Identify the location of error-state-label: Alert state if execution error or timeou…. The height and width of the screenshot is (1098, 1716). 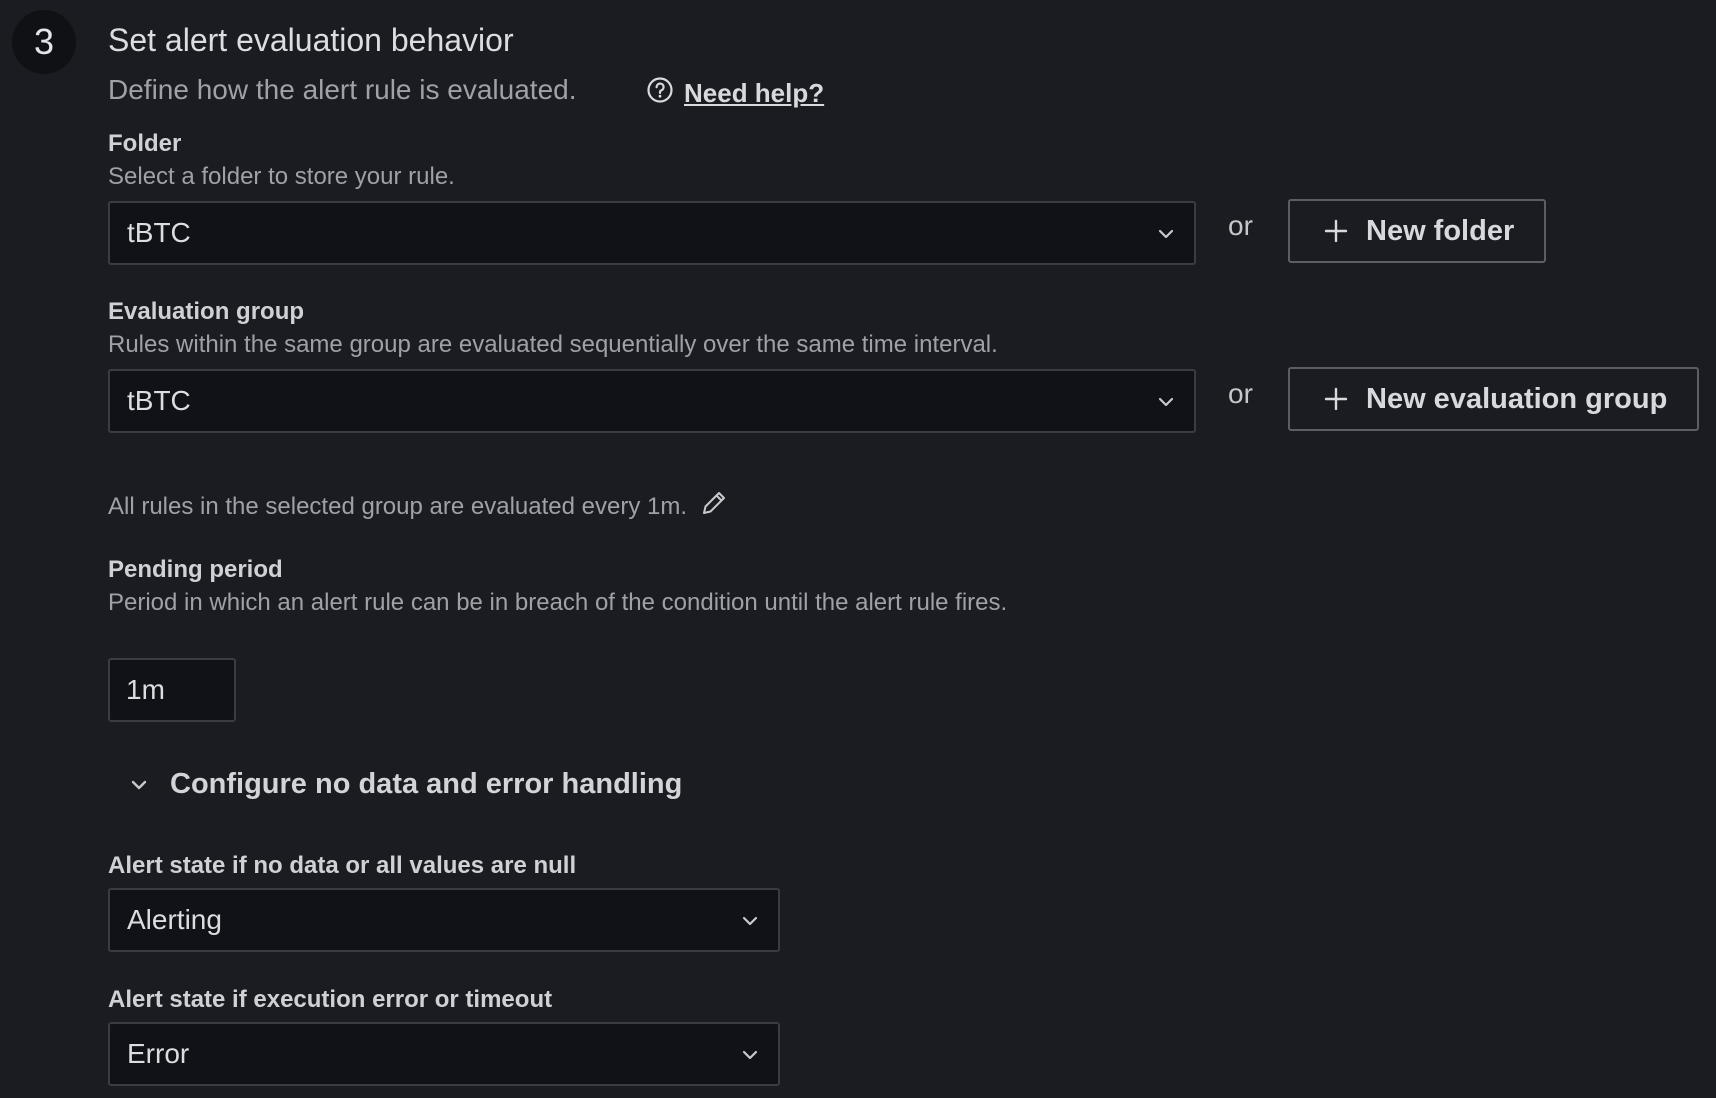
(330, 999).